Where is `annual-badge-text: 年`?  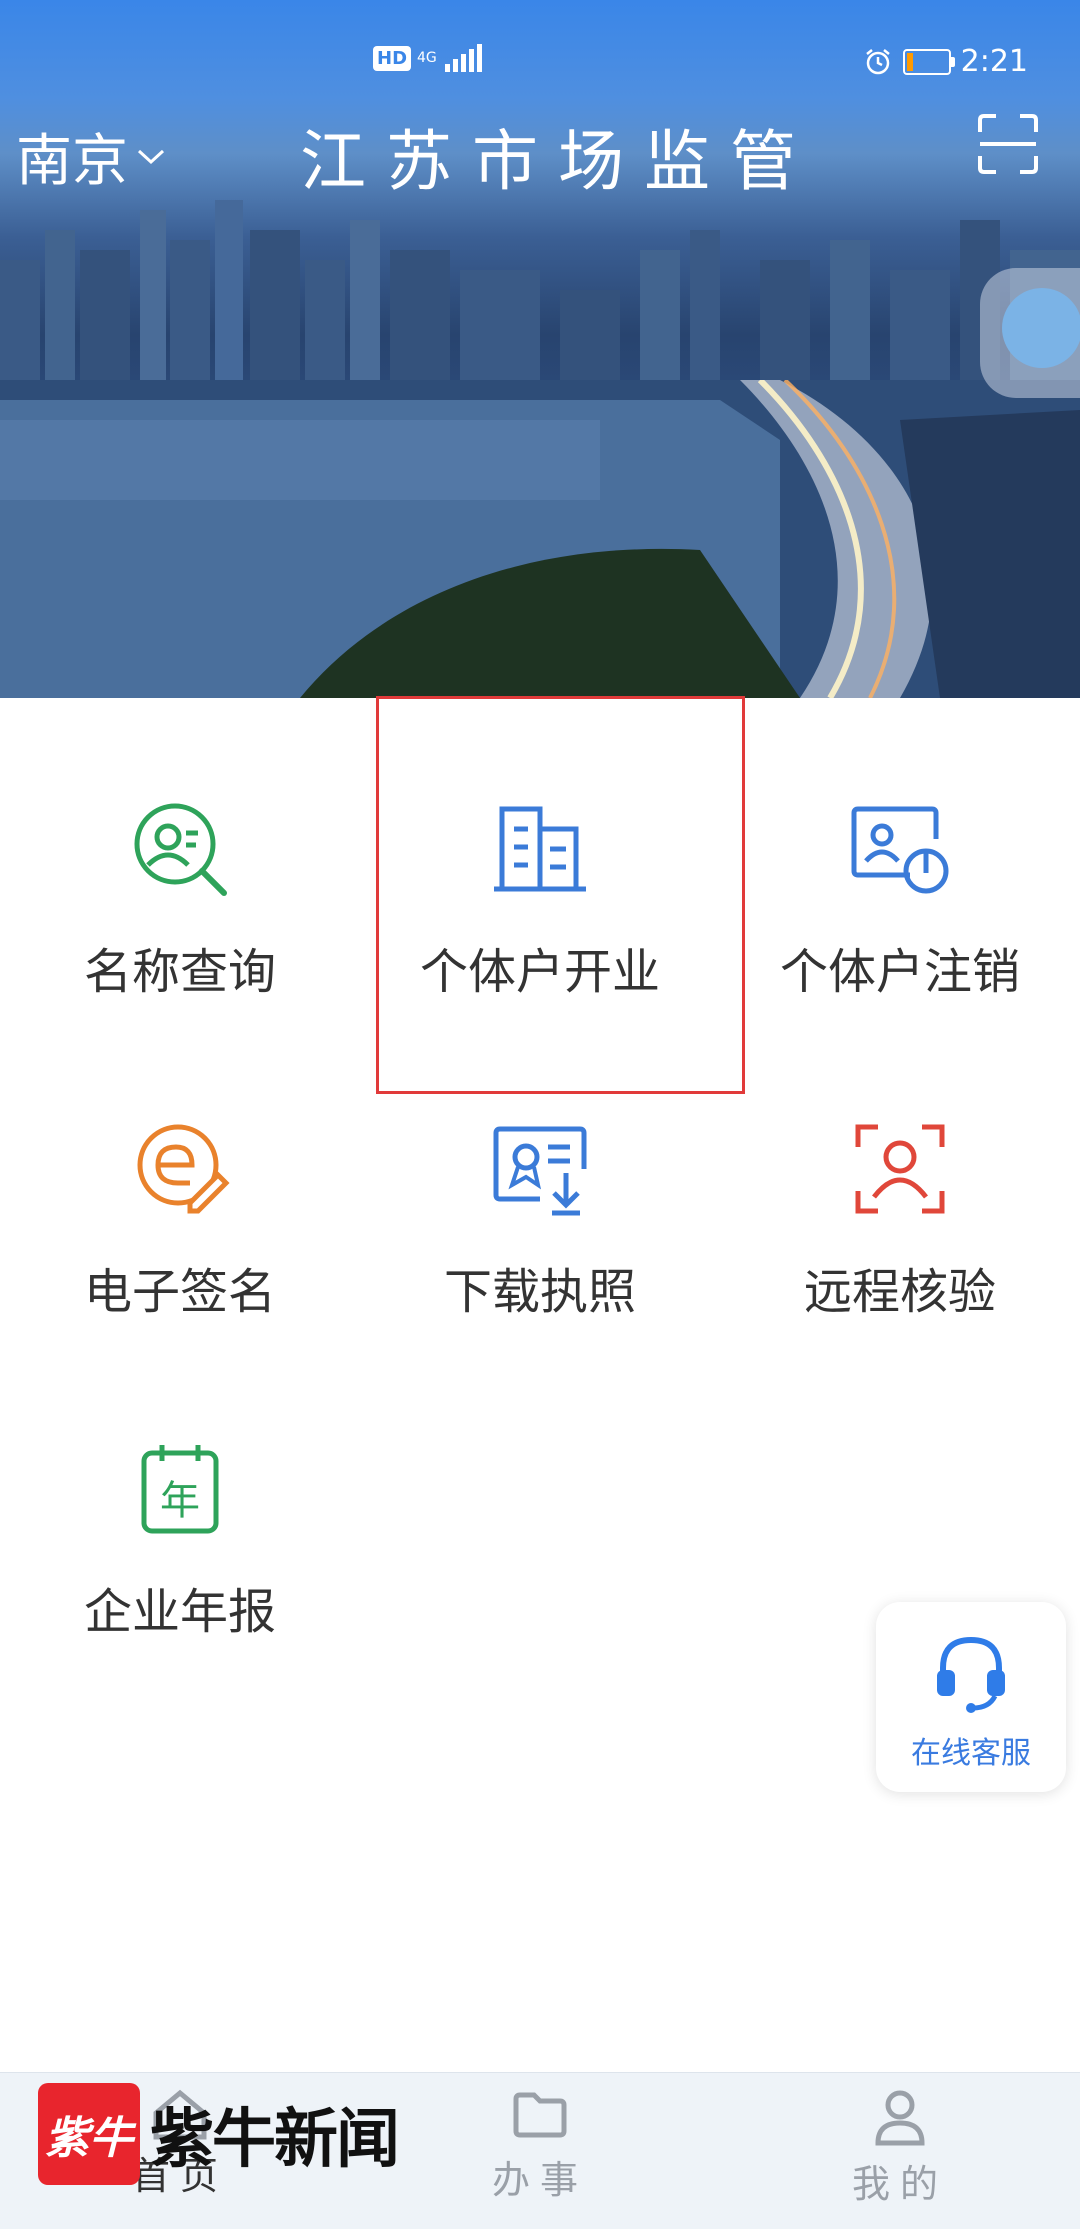 annual-badge-text: 年 is located at coordinates (180, 1501).